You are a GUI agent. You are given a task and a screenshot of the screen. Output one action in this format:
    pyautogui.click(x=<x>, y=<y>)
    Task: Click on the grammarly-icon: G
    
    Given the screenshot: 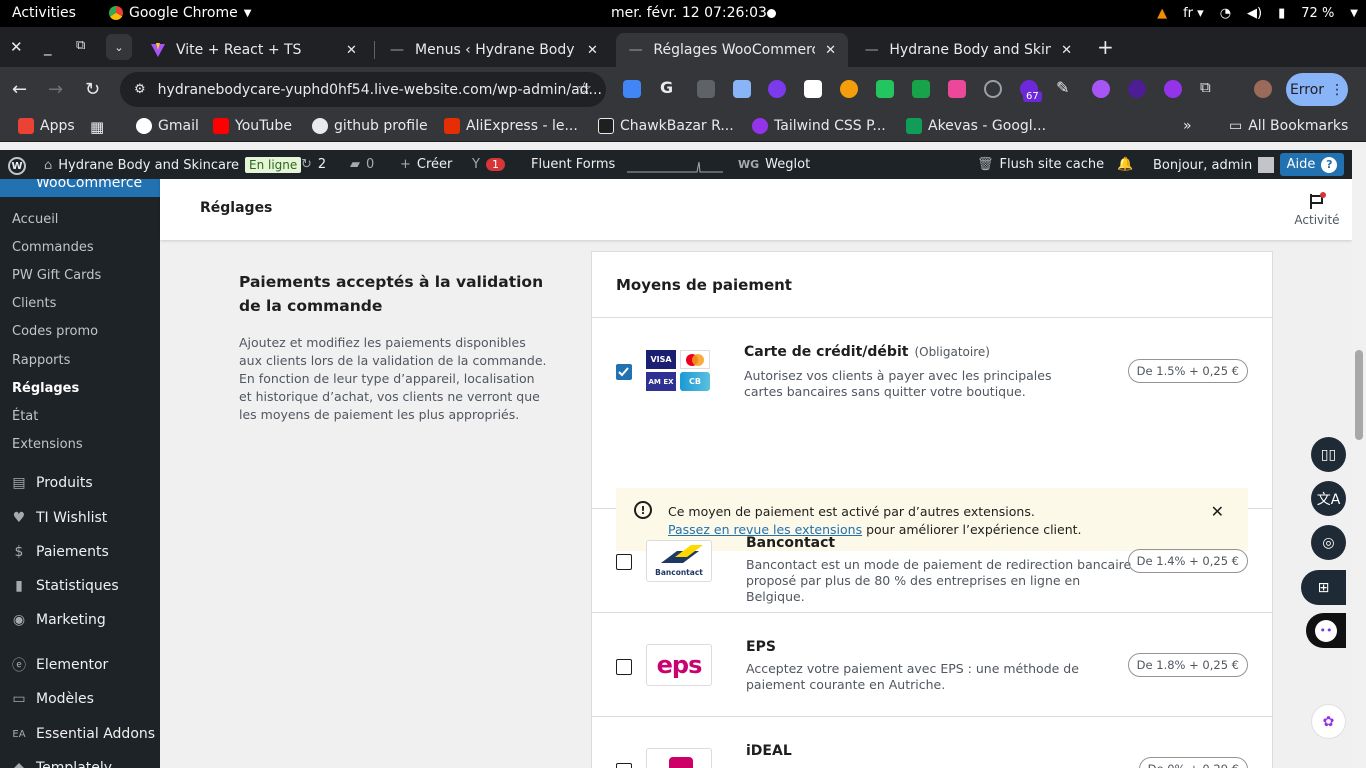 What is the action you would take?
    pyautogui.click(x=669, y=87)
    